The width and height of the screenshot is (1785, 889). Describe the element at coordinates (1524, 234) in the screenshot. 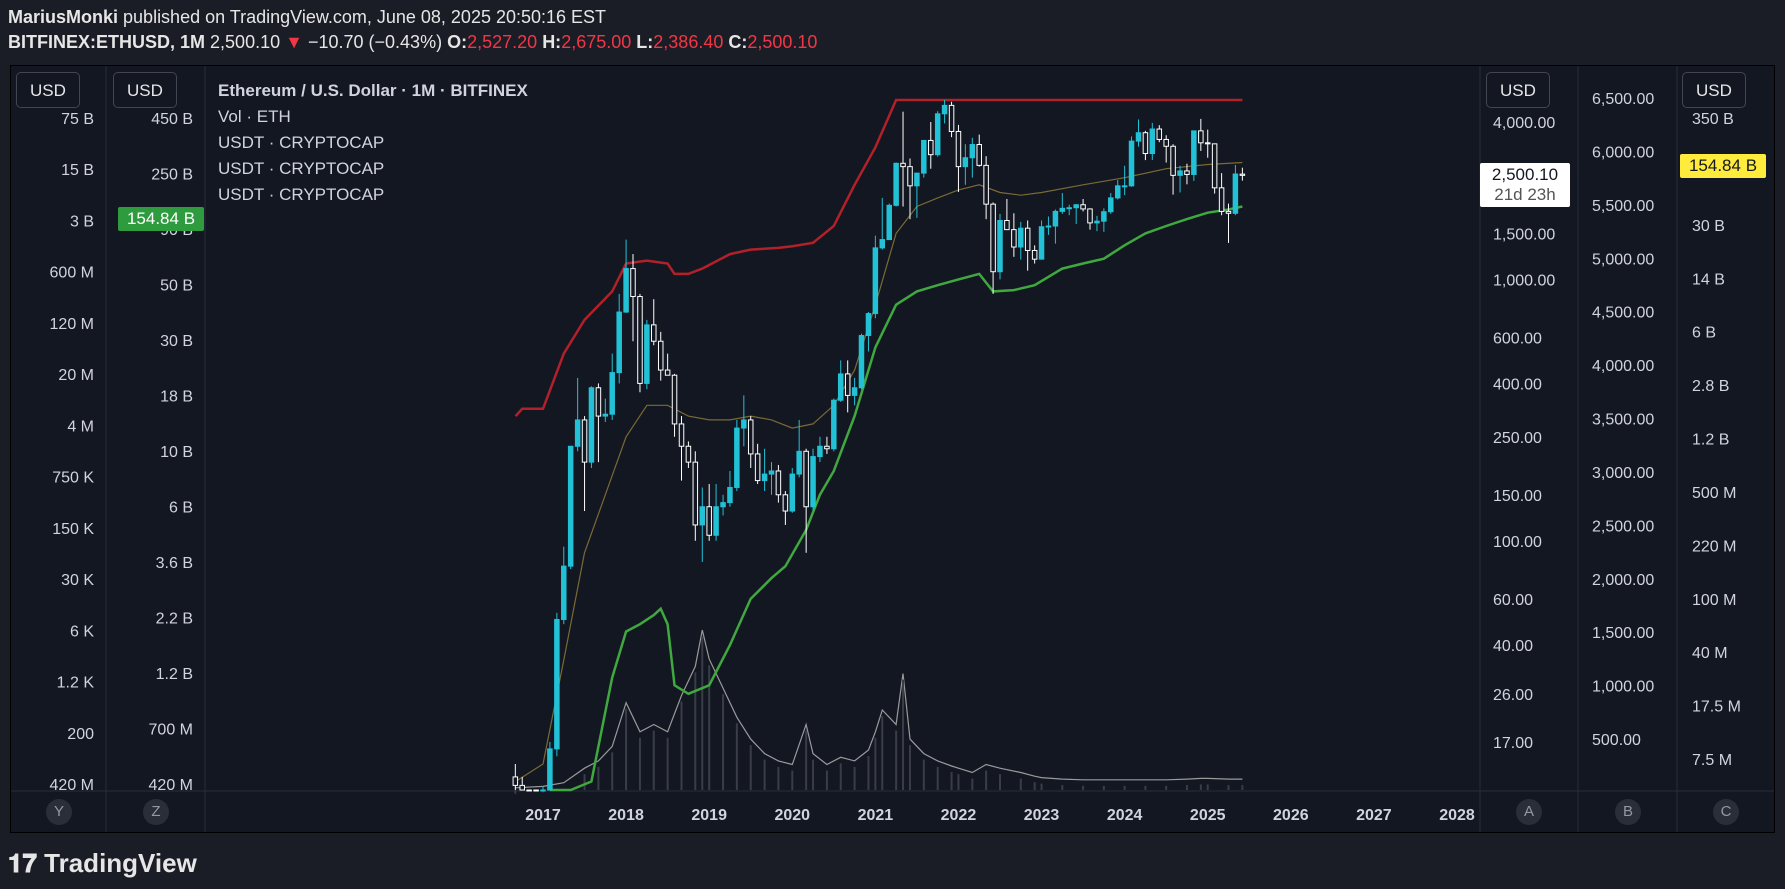

I see `axis-a-tick-1: 1,500.00` at that location.